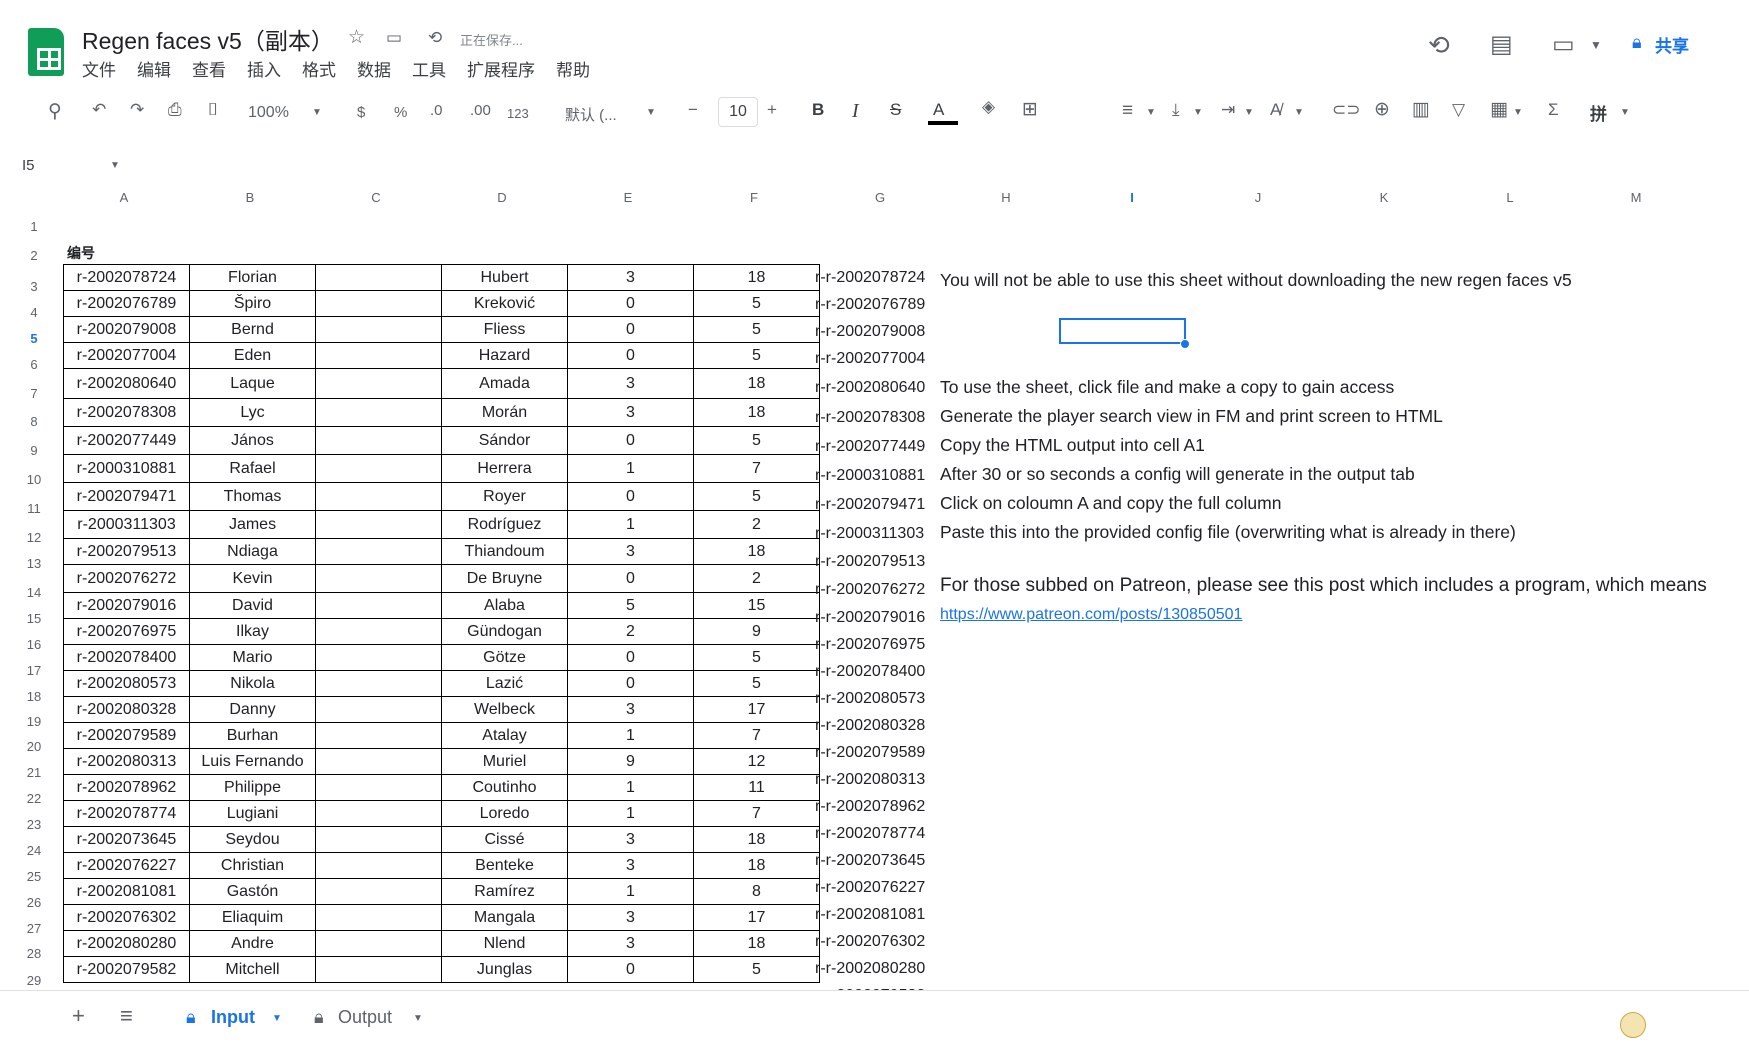  I want to click on insert-link-icon: ⊂⊃, so click(1346, 110).